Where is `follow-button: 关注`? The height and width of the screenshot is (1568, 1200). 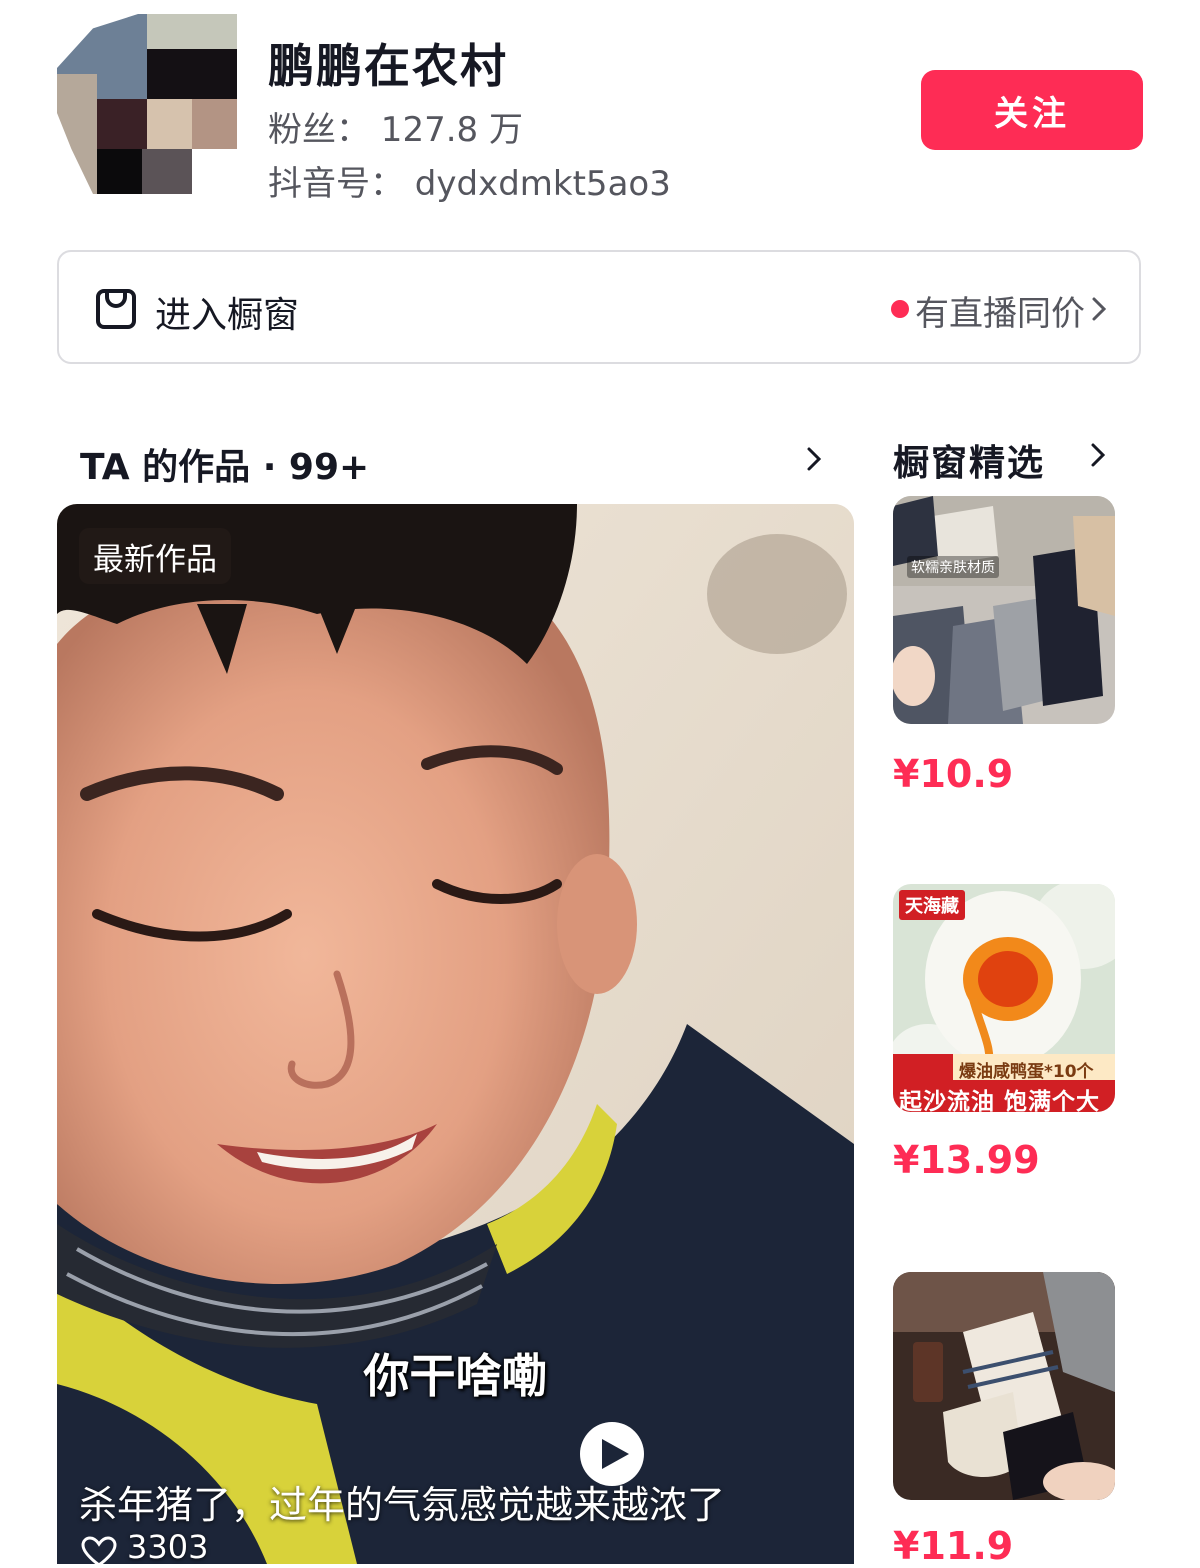
follow-button: 关注 is located at coordinates (1032, 110).